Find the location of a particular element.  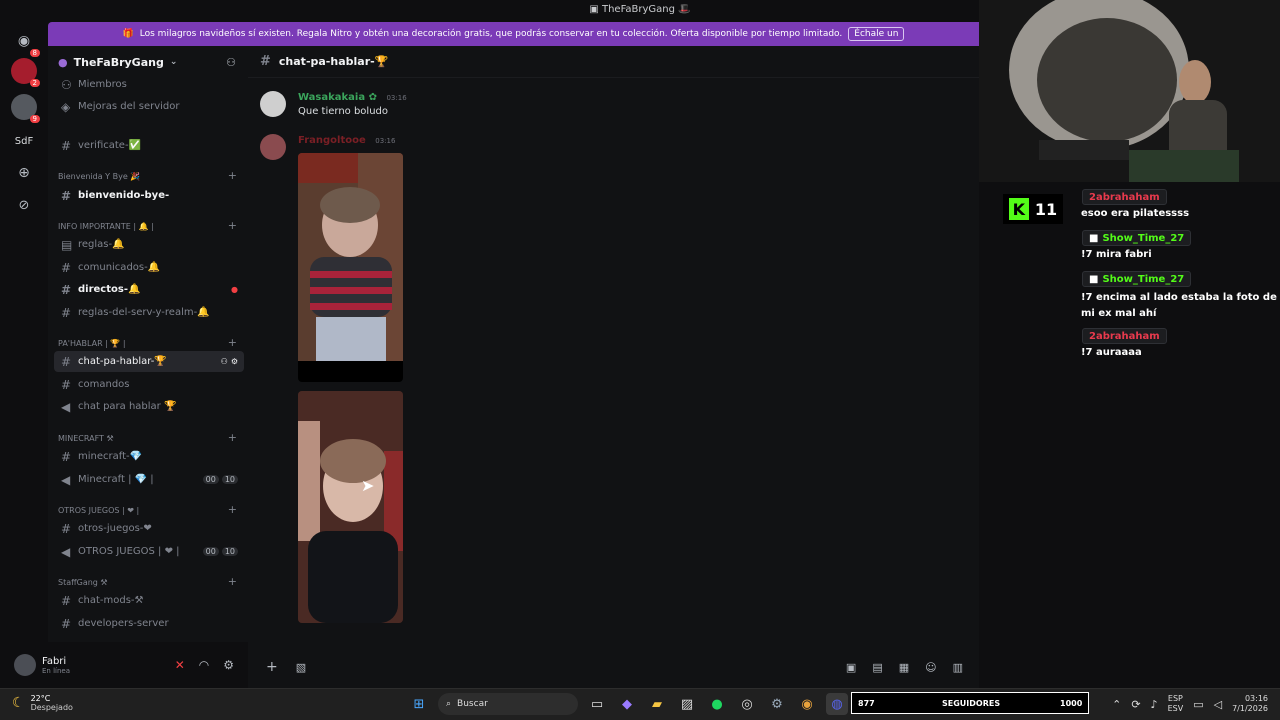

discover-icon: ⊘ is located at coordinates (24, 205).